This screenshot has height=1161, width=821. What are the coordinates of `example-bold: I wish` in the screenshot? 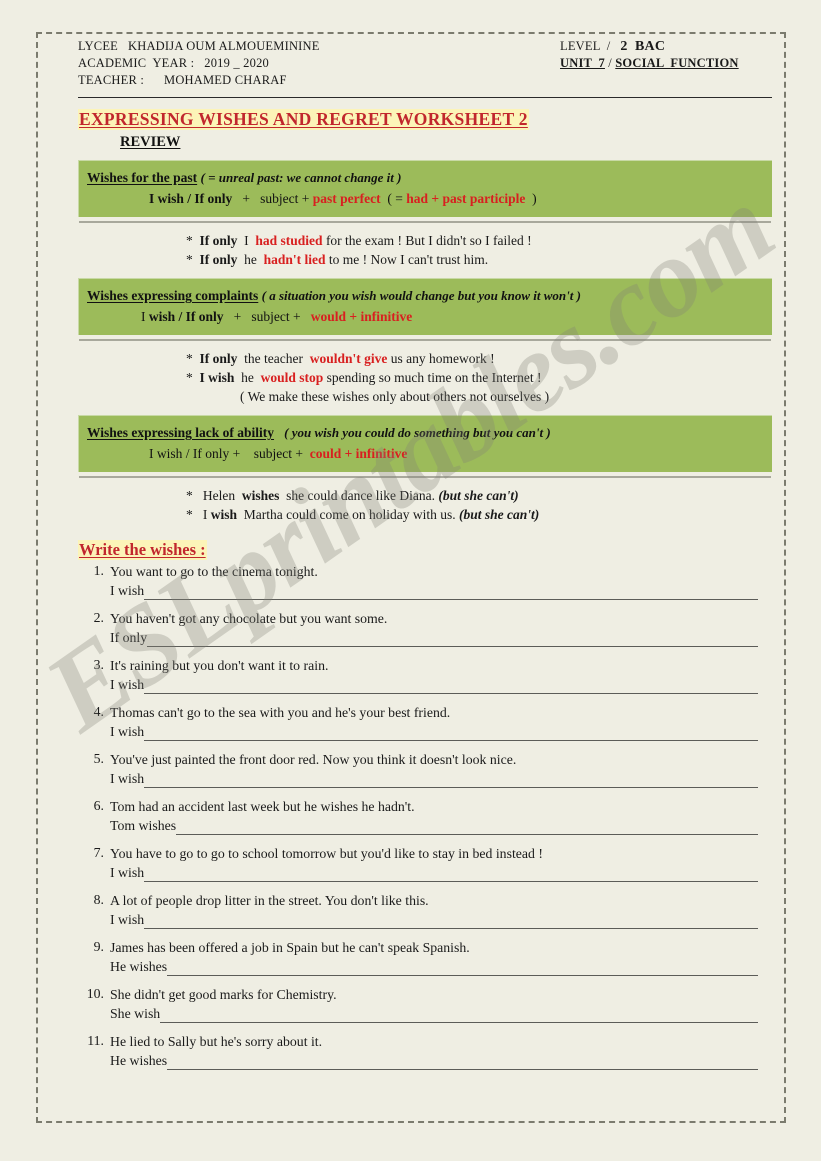 It's located at (217, 377).